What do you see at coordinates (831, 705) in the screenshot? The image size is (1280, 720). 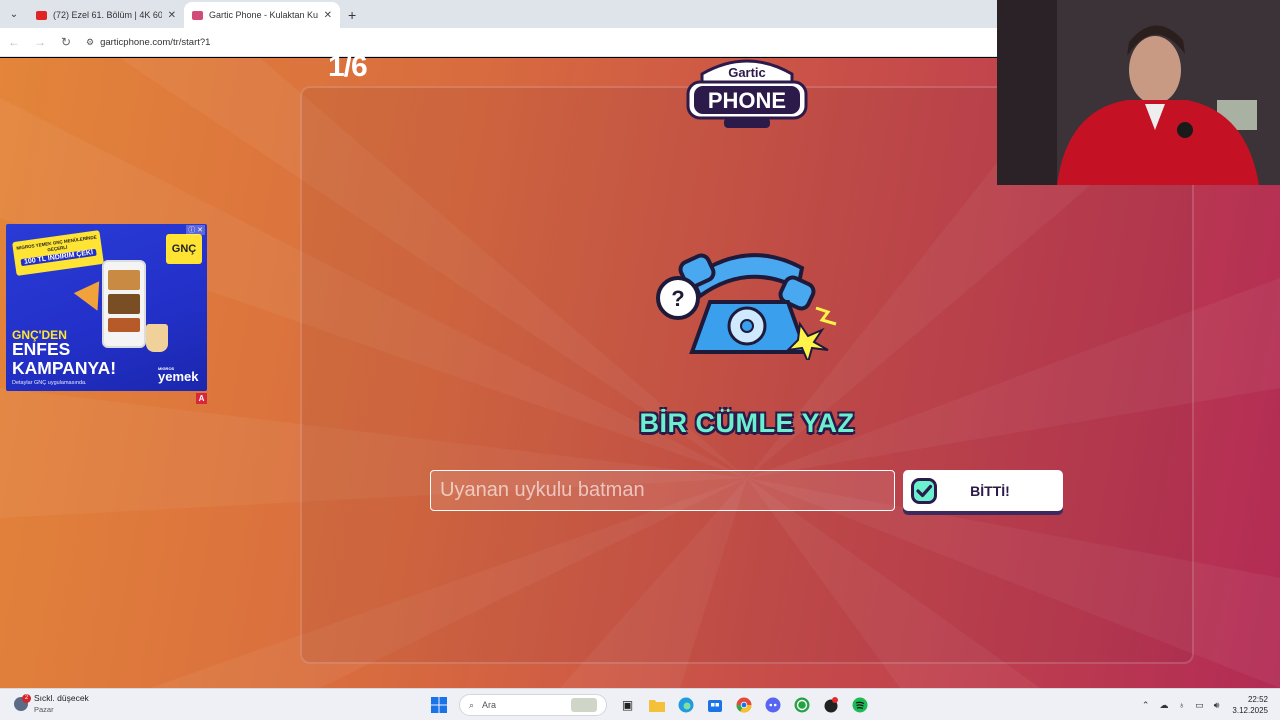 I see `app-icon` at bounding box center [831, 705].